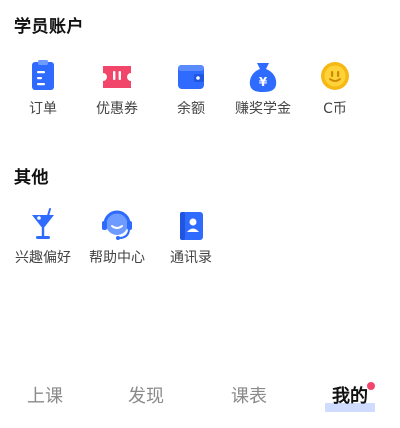 The height and width of the screenshot is (428, 400). I want to click on interest-preference-entry: 兴趣偏好, so click(43, 242).